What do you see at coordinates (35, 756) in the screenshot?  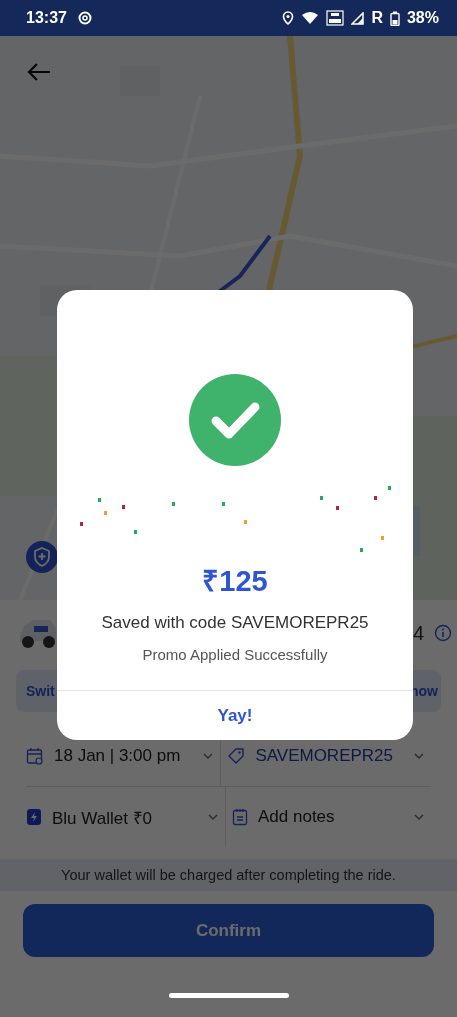 I see `calendar-icon` at bounding box center [35, 756].